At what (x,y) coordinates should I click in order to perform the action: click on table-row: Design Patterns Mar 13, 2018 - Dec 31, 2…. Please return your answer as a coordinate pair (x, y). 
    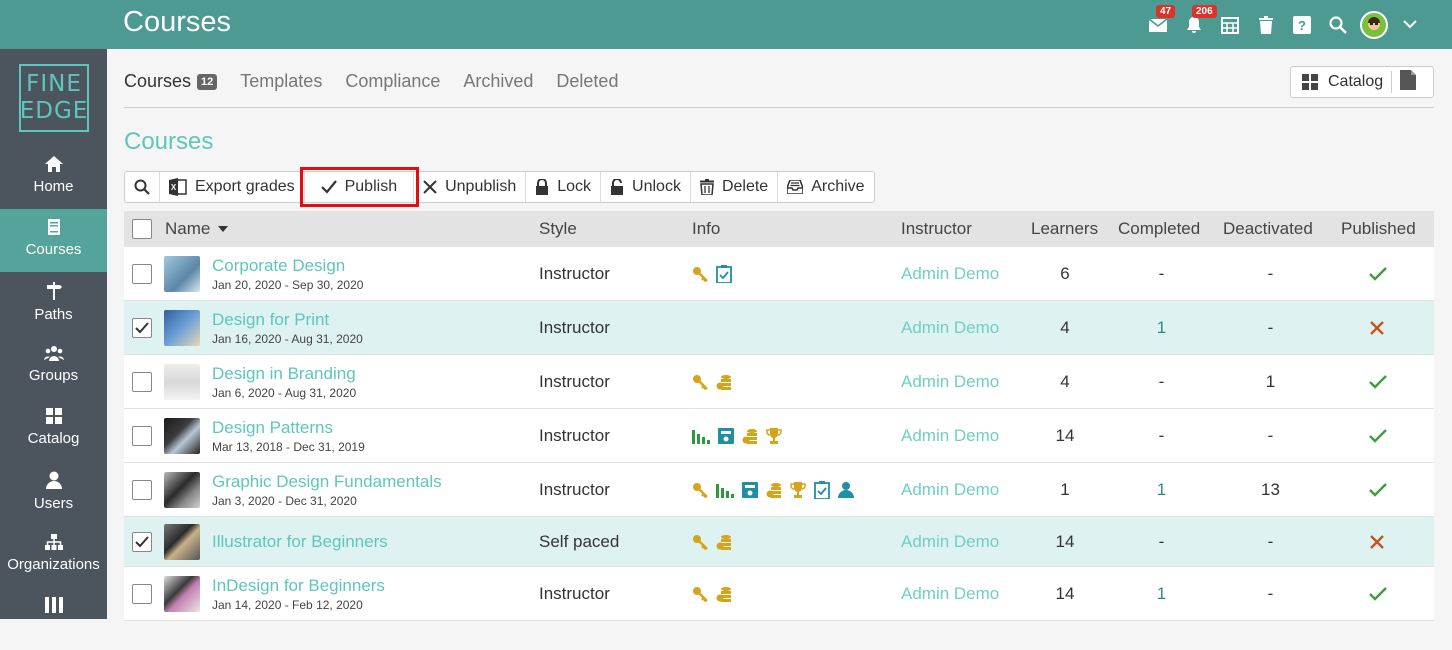
    Looking at the image, I should click on (779, 436).